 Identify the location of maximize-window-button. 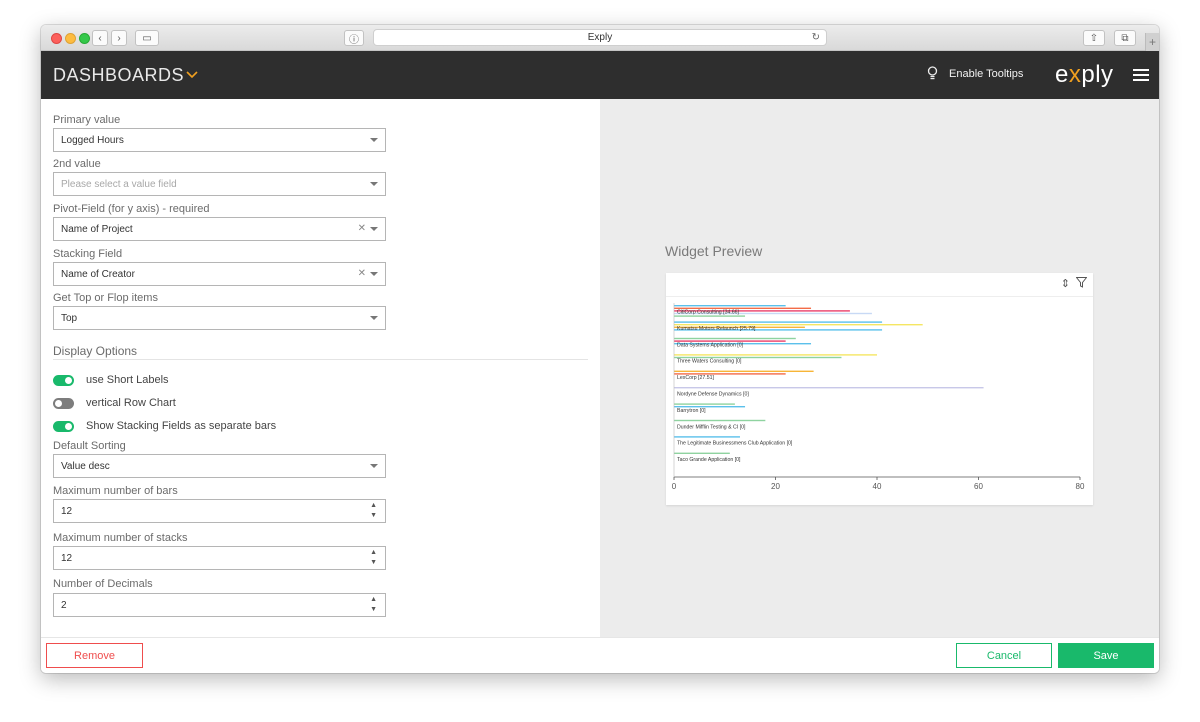
(84, 38).